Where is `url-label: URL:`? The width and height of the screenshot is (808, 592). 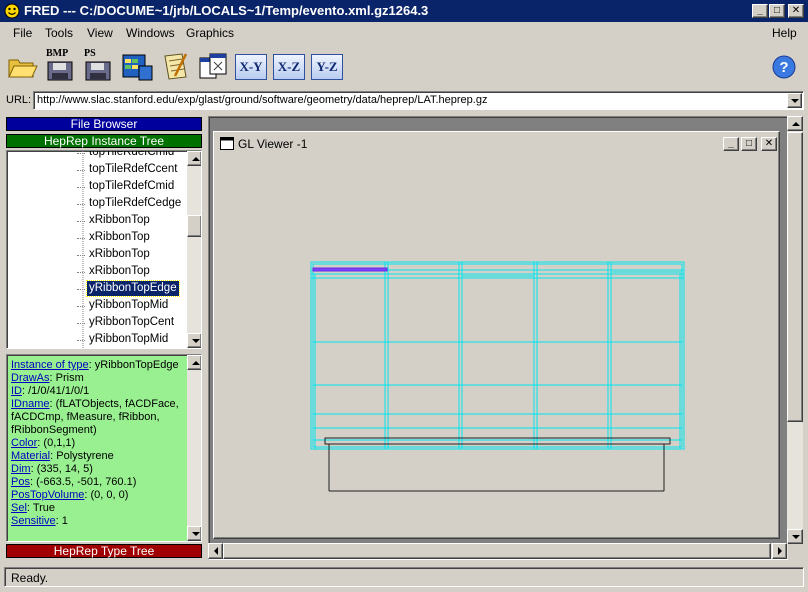 url-label: URL: is located at coordinates (19, 100).